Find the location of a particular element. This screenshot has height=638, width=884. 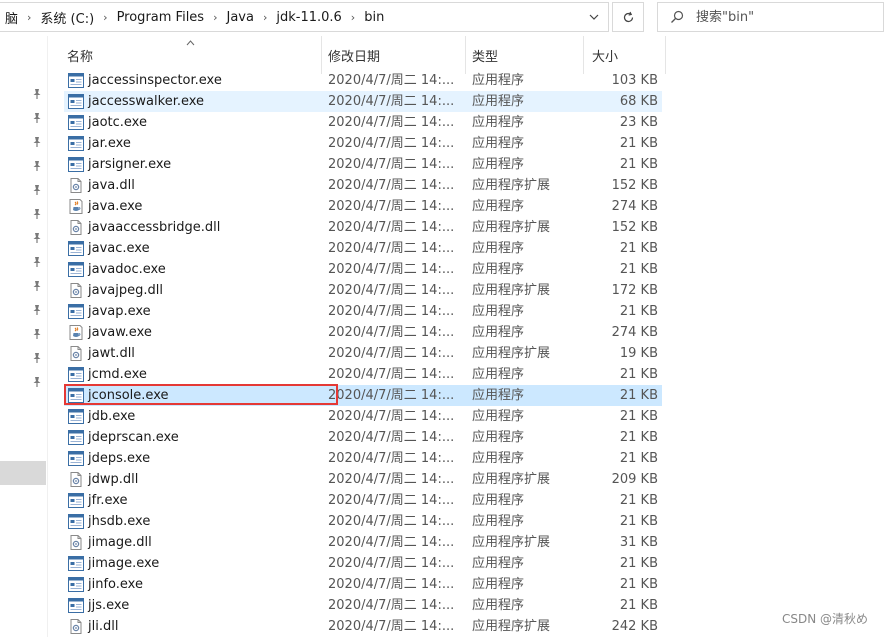

file-row: jinfo.exe 2020/4/7/周二 14:... 应用程序 21 KB is located at coordinates (363, 584).